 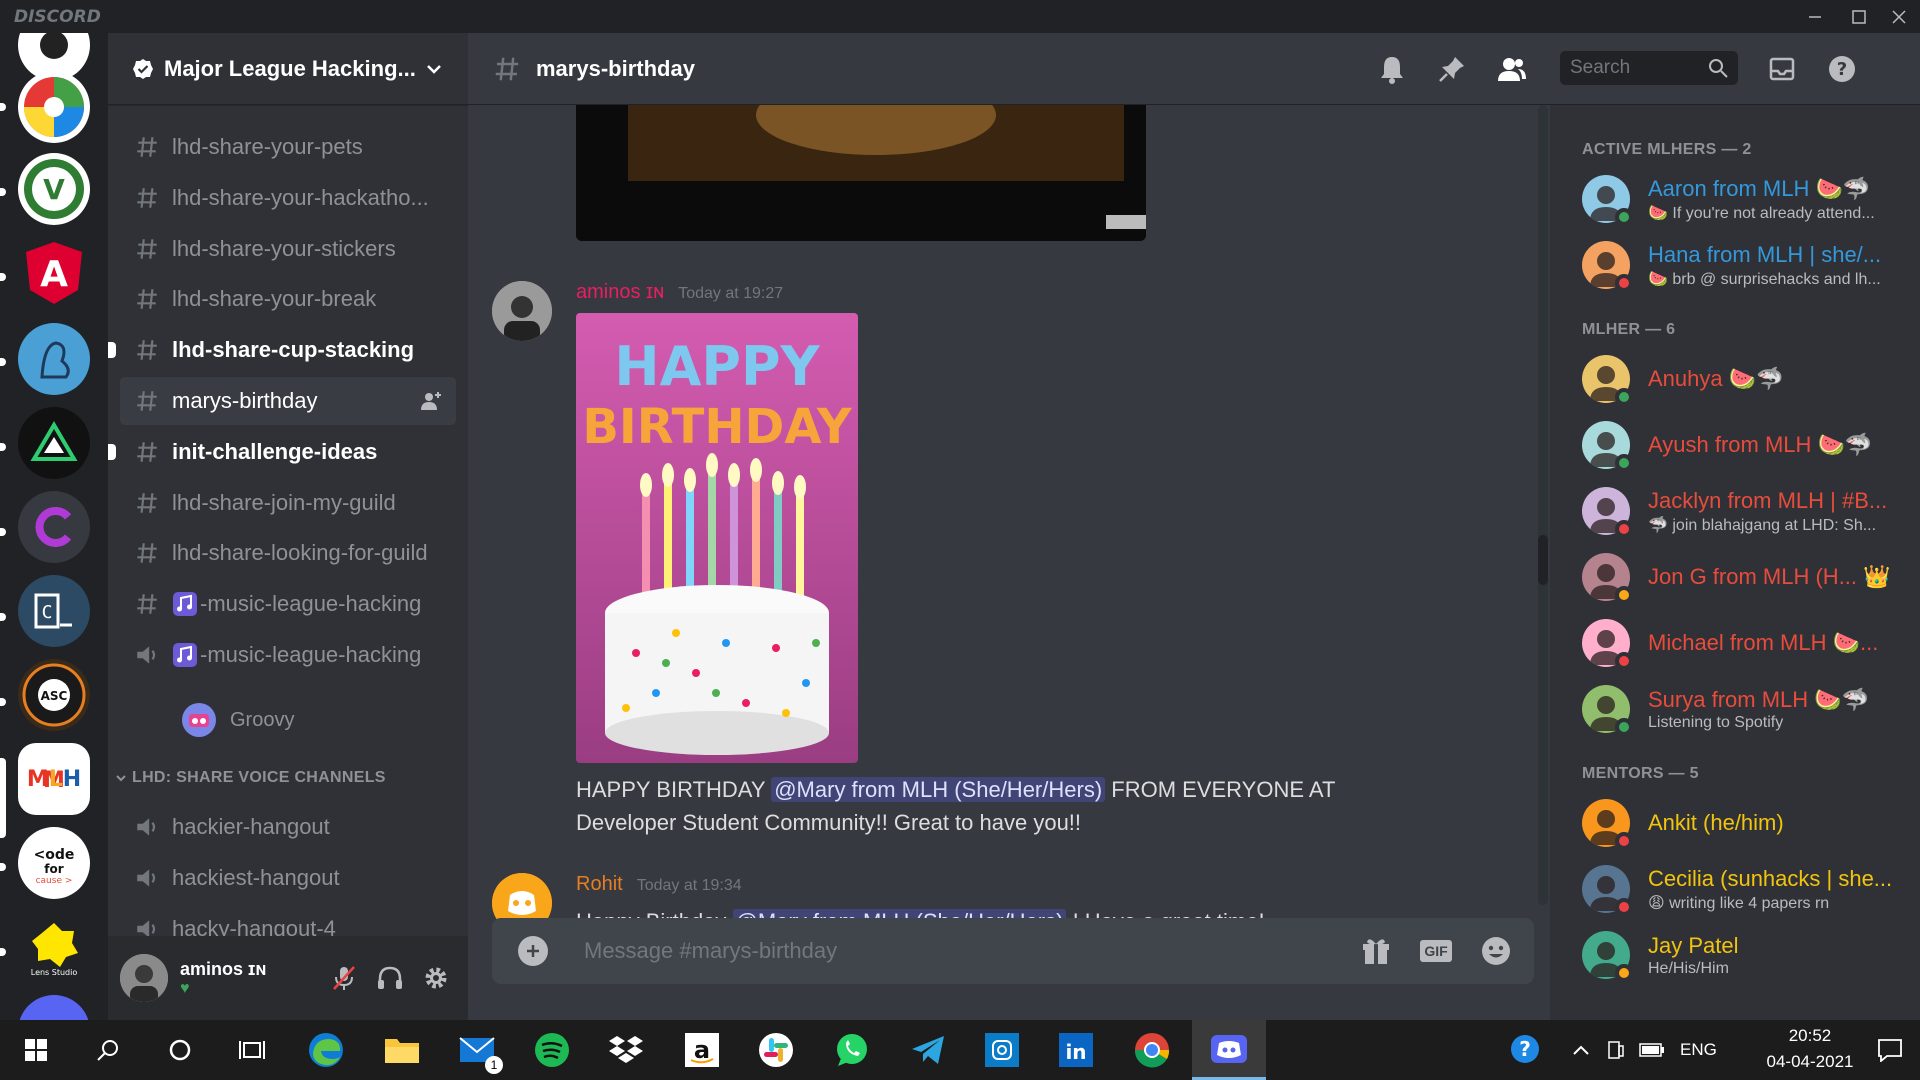 I want to click on message-avatar, so click(x=522, y=311).